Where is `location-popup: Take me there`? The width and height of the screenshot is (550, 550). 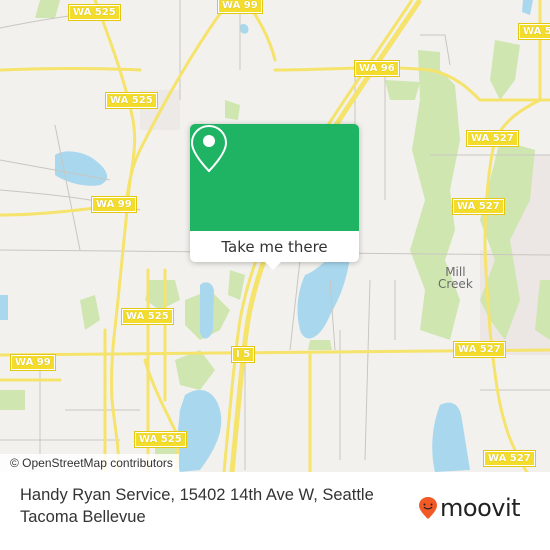 location-popup: Take me there is located at coordinates (274, 197).